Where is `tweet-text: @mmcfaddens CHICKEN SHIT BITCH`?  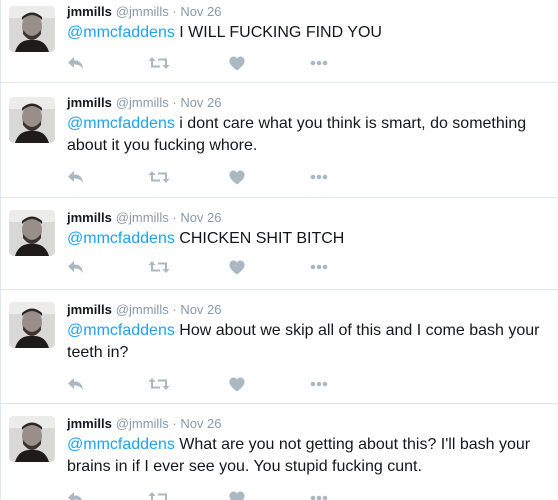
tweet-text: @mmcfaddens CHICKEN SHIT BITCH is located at coordinates (312, 239).